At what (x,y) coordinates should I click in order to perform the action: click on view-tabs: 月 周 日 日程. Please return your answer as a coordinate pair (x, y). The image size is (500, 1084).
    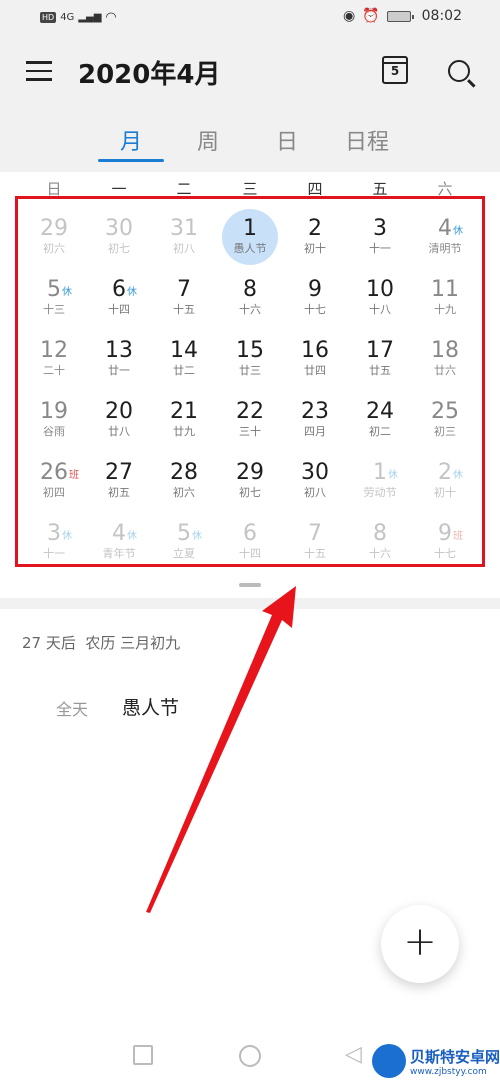
    Looking at the image, I should click on (250, 144).